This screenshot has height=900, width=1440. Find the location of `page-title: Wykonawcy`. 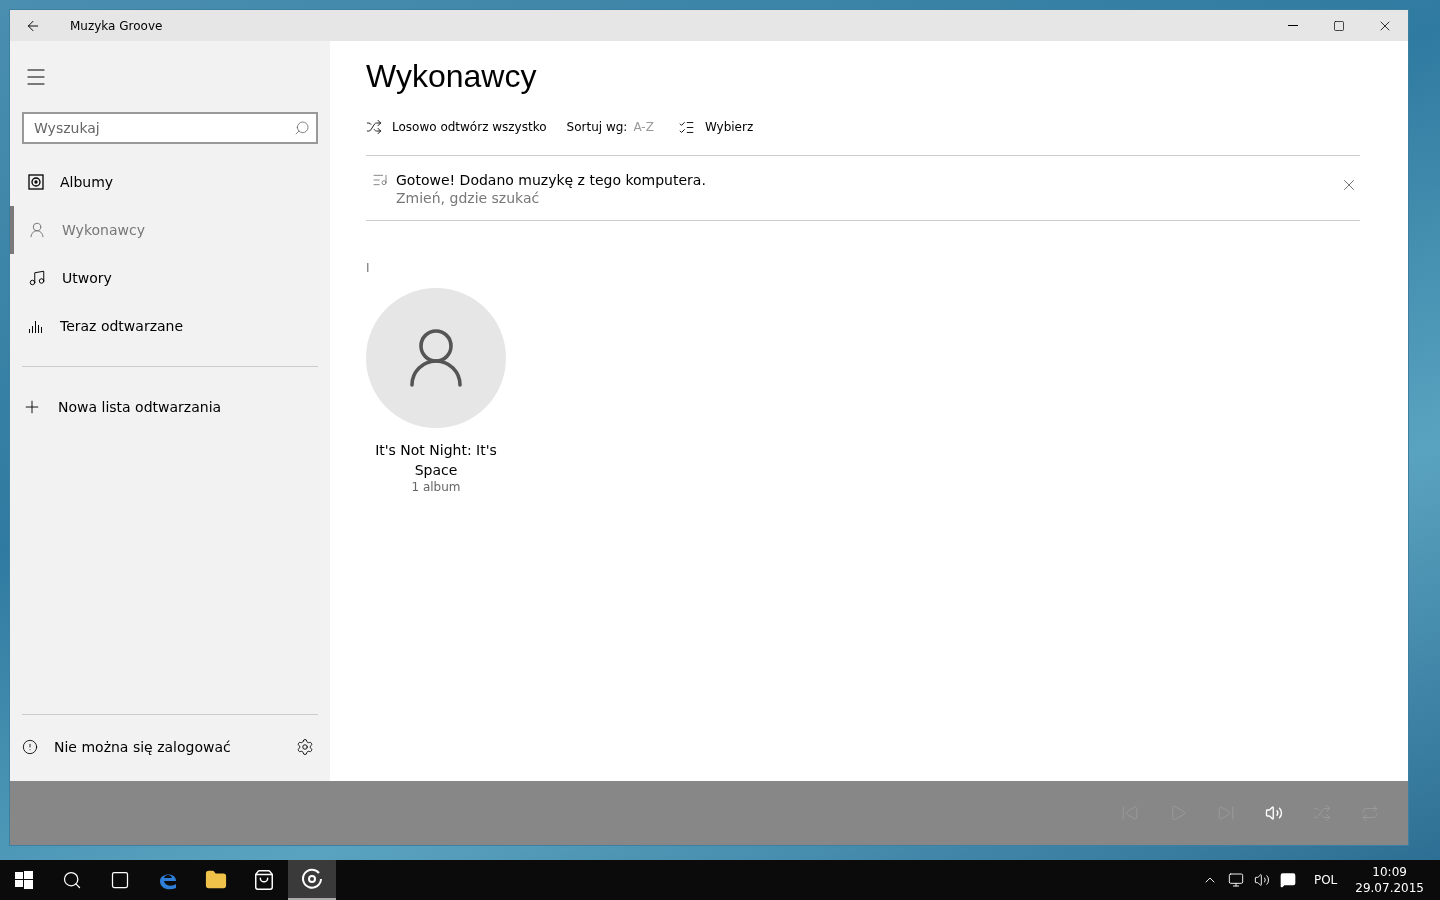

page-title: Wykonawcy is located at coordinates (452, 76).